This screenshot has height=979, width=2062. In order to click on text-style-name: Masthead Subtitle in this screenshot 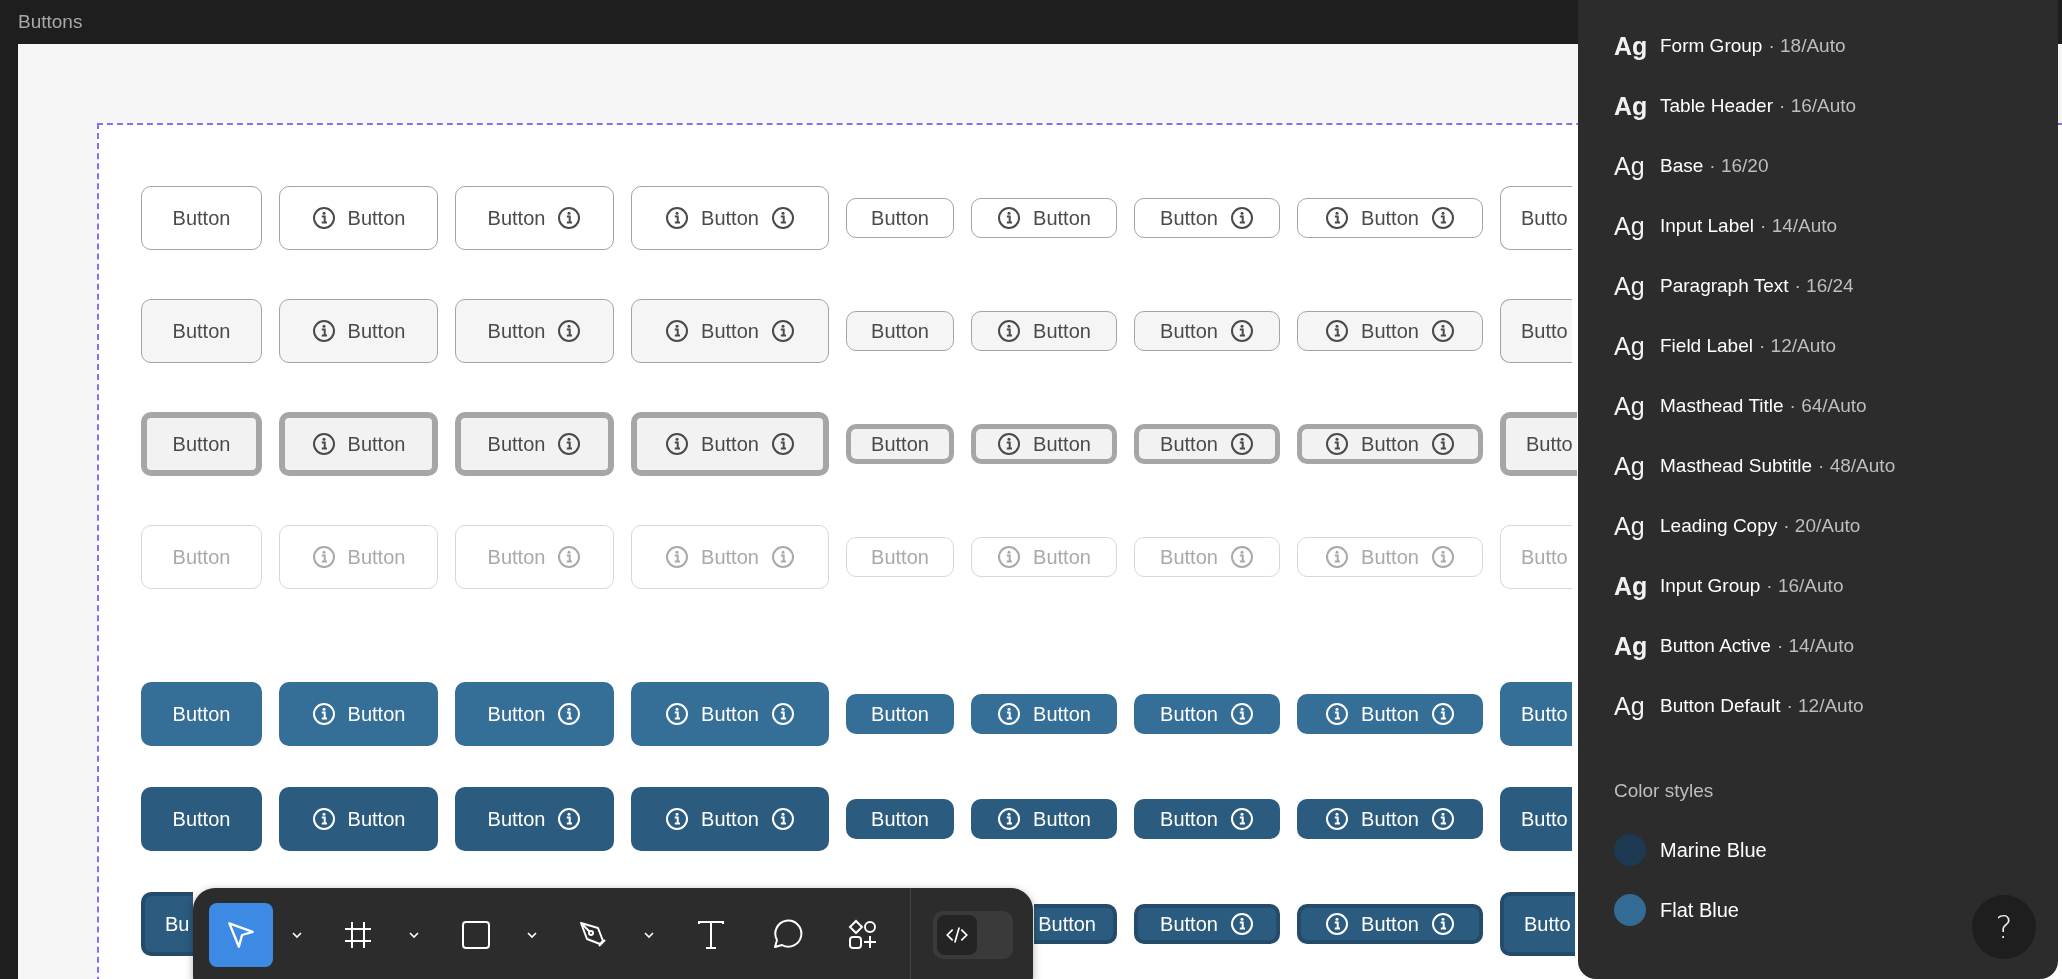, I will do `click(1736, 466)`.